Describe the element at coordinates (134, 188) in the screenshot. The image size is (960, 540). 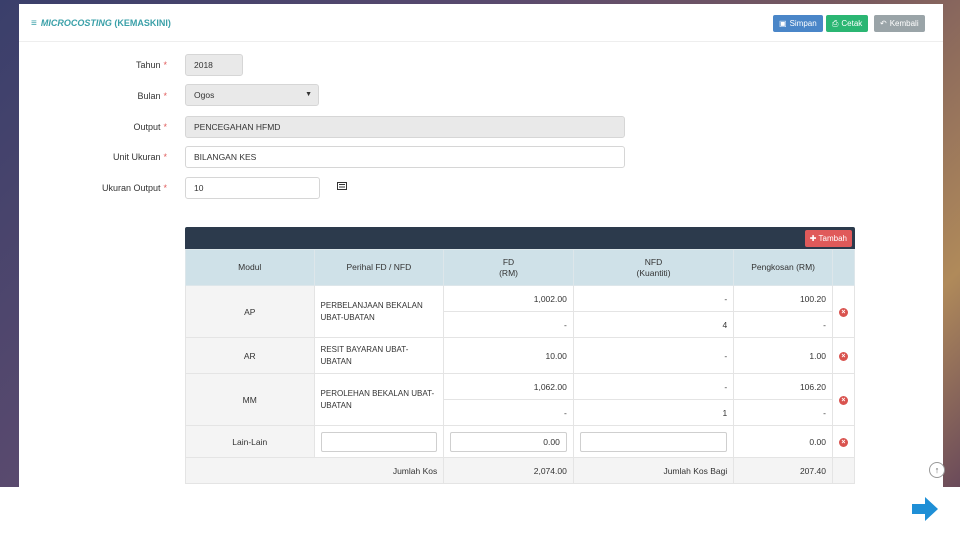
I see `size-label: Ukuran Output *` at that location.